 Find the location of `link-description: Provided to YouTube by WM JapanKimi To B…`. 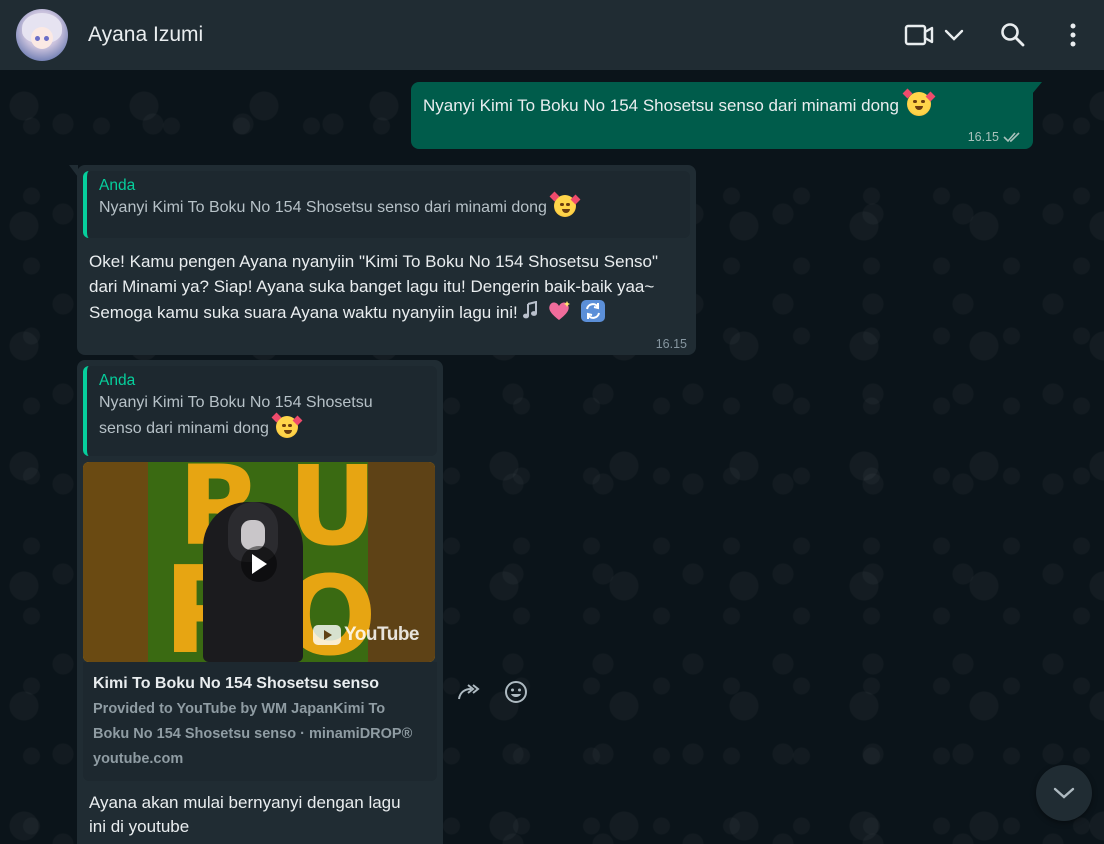

link-description: Provided to YouTube by WM JapanKimi To B… is located at coordinates (253, 721).